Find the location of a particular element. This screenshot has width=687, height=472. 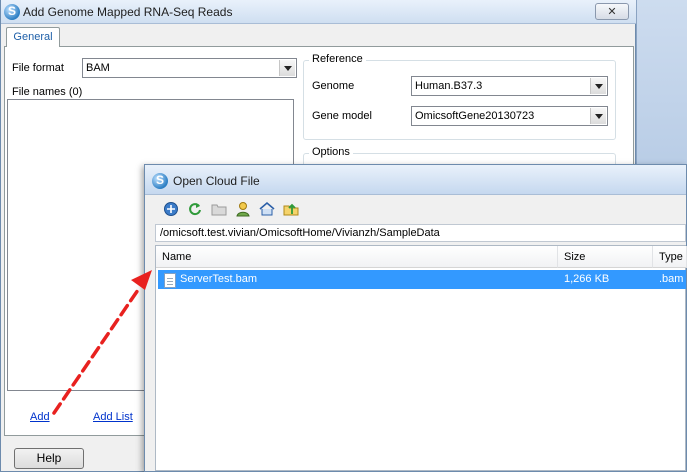

options-group-title: Options is located at coordinates (331, 152).